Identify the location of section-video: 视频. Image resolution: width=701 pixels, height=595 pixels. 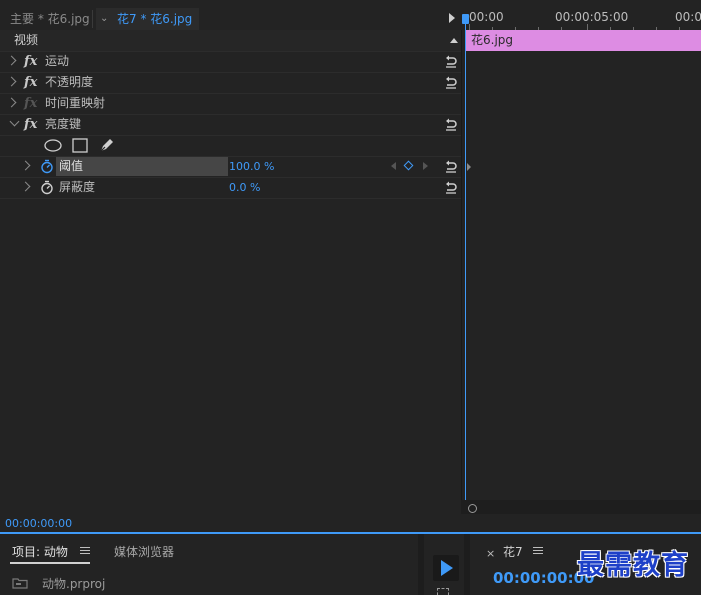
(230, 41).